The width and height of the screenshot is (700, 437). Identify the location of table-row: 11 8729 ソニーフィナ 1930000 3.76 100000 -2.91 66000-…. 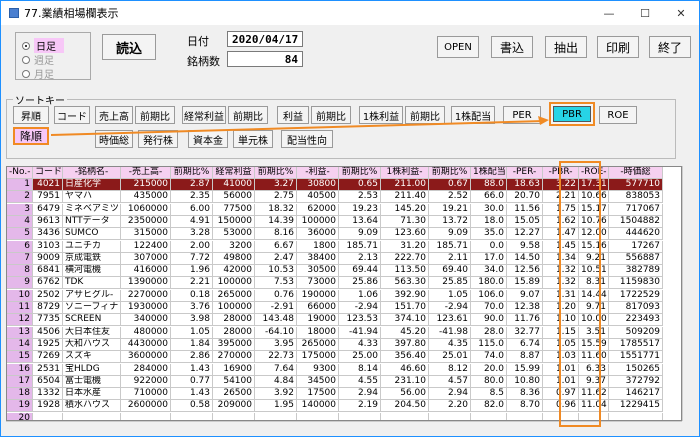
(335, 308).